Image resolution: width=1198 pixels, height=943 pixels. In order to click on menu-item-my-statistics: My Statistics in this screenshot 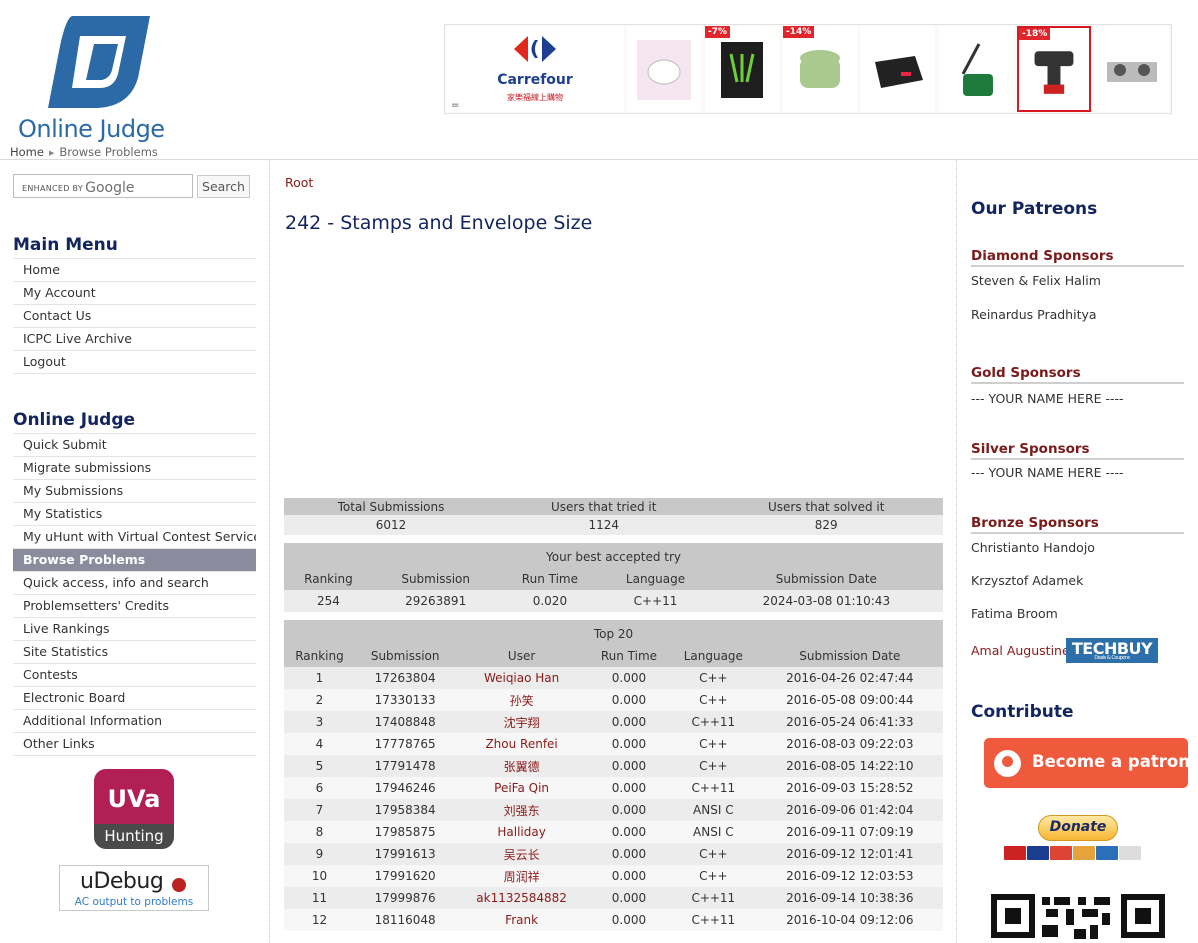, I will do `click(134, 514)`.